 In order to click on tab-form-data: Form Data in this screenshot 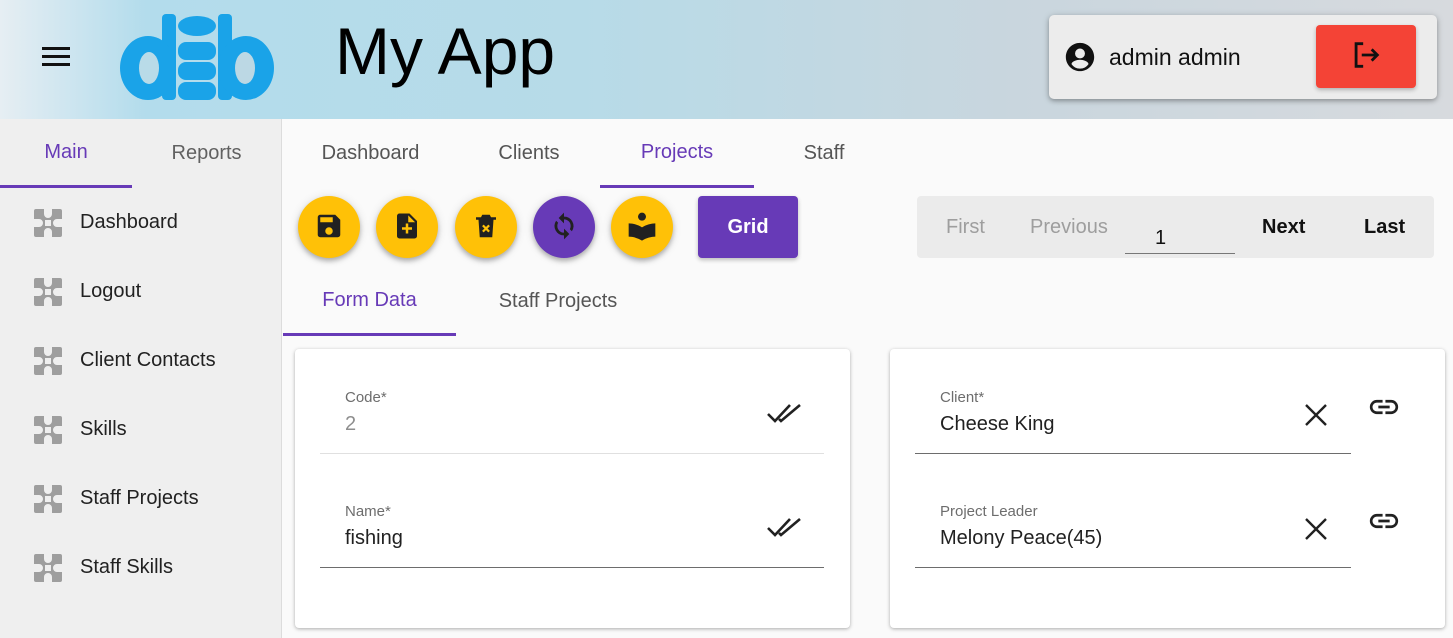, I will do `click(369, 301)`.